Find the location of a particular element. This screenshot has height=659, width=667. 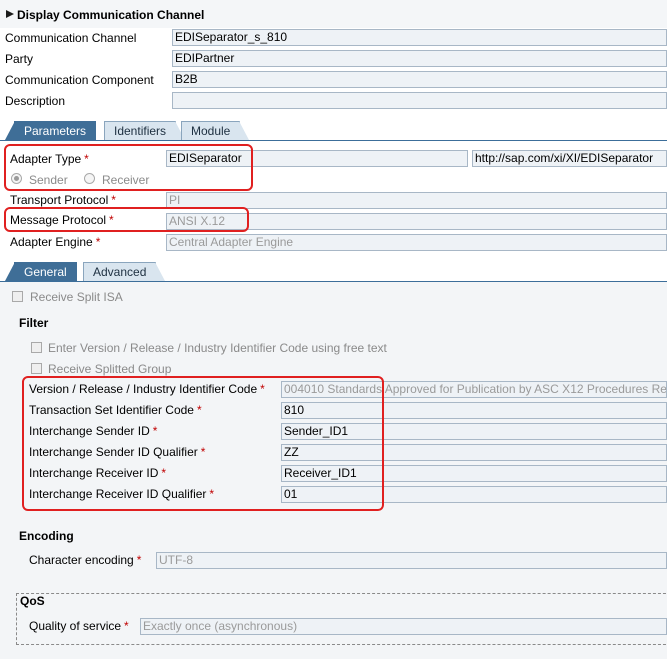

qos-section-title: QoS is located at coordinates (32, 601).